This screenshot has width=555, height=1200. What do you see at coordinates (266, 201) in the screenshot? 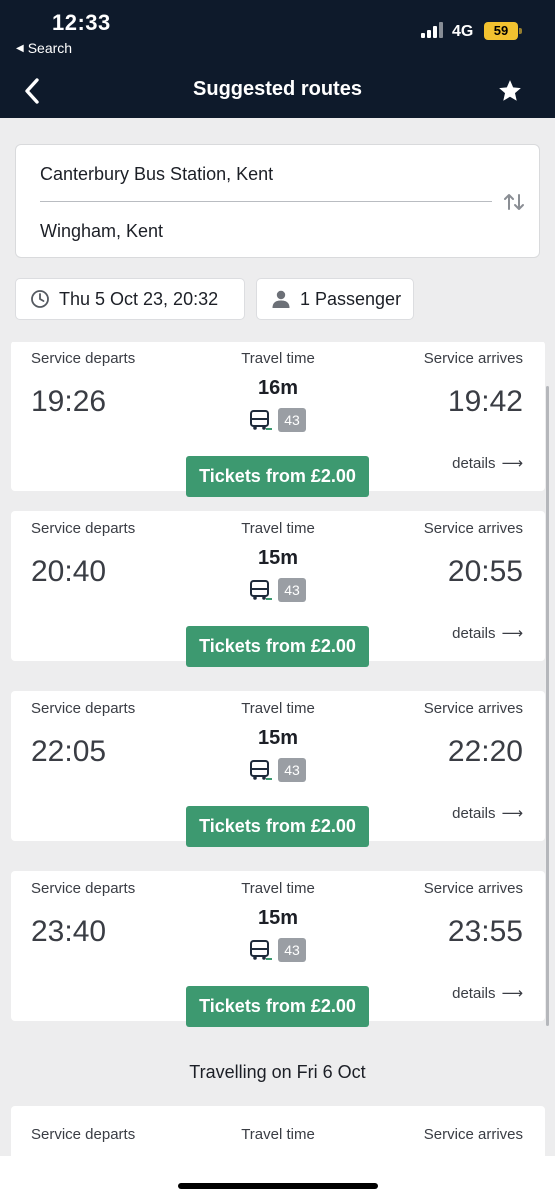
I see `route-divider` at bounding box center [266, 201].